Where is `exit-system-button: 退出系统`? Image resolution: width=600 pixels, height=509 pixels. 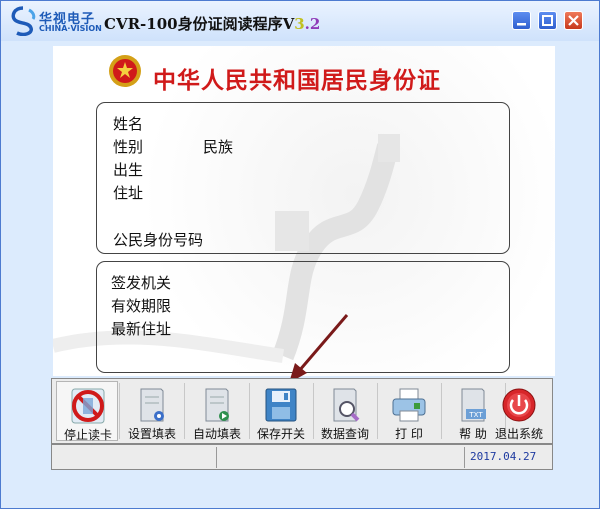
exit-system-button: 退出系统 is located at coordinates (519, 411).